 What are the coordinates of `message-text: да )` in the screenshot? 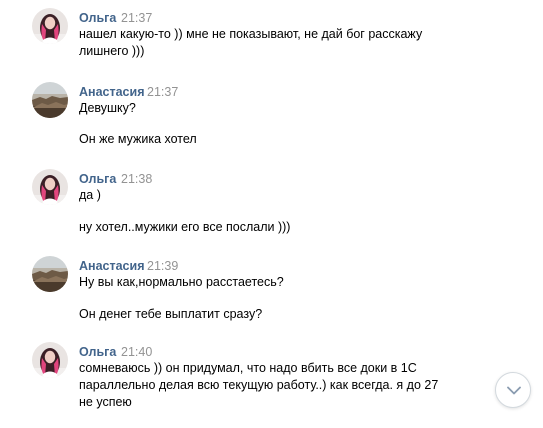 It's located at (90, 195).